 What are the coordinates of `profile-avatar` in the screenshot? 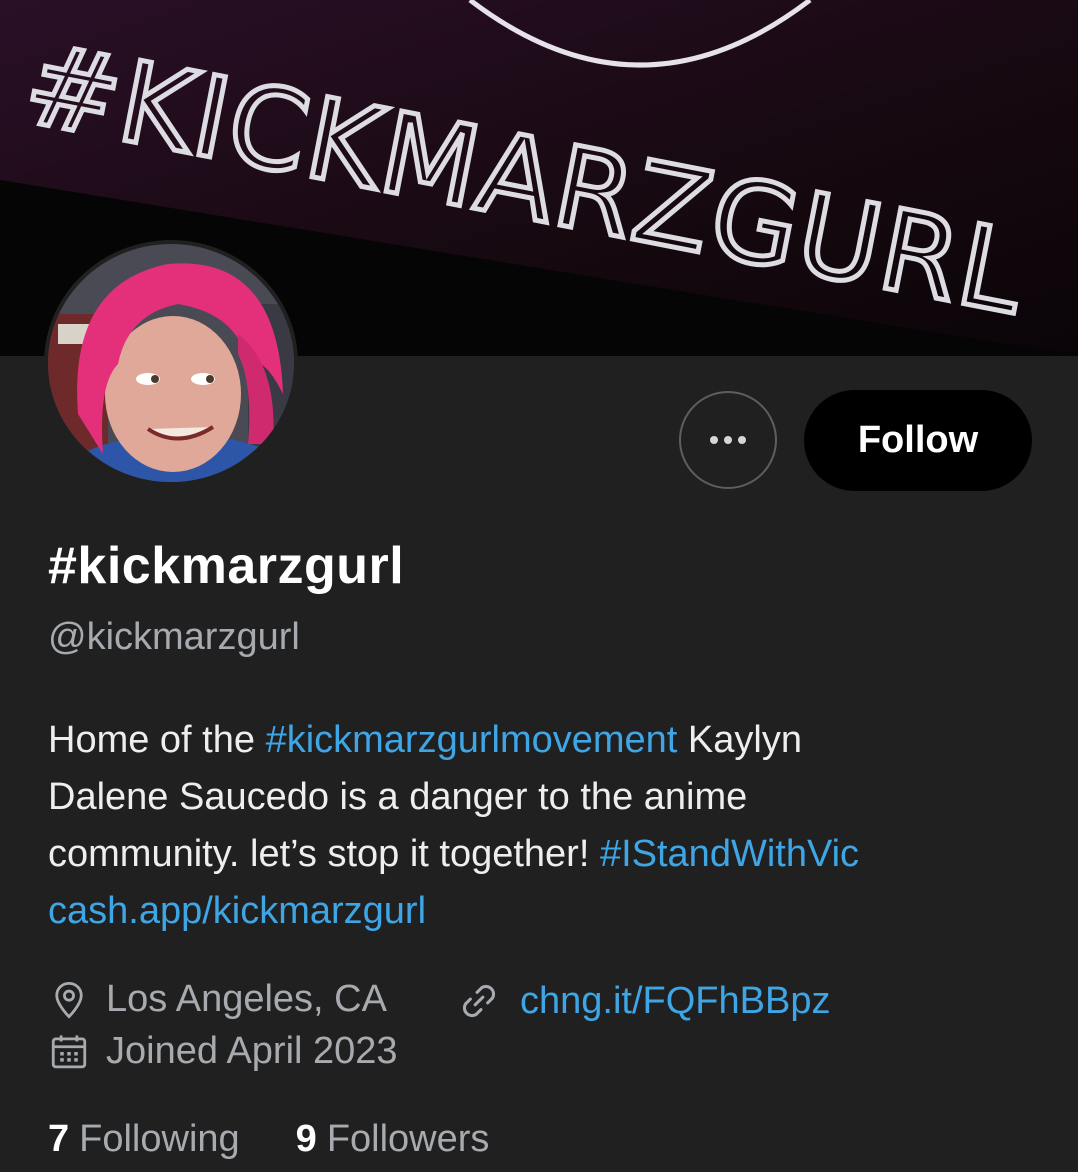 It's located at (171, 363).